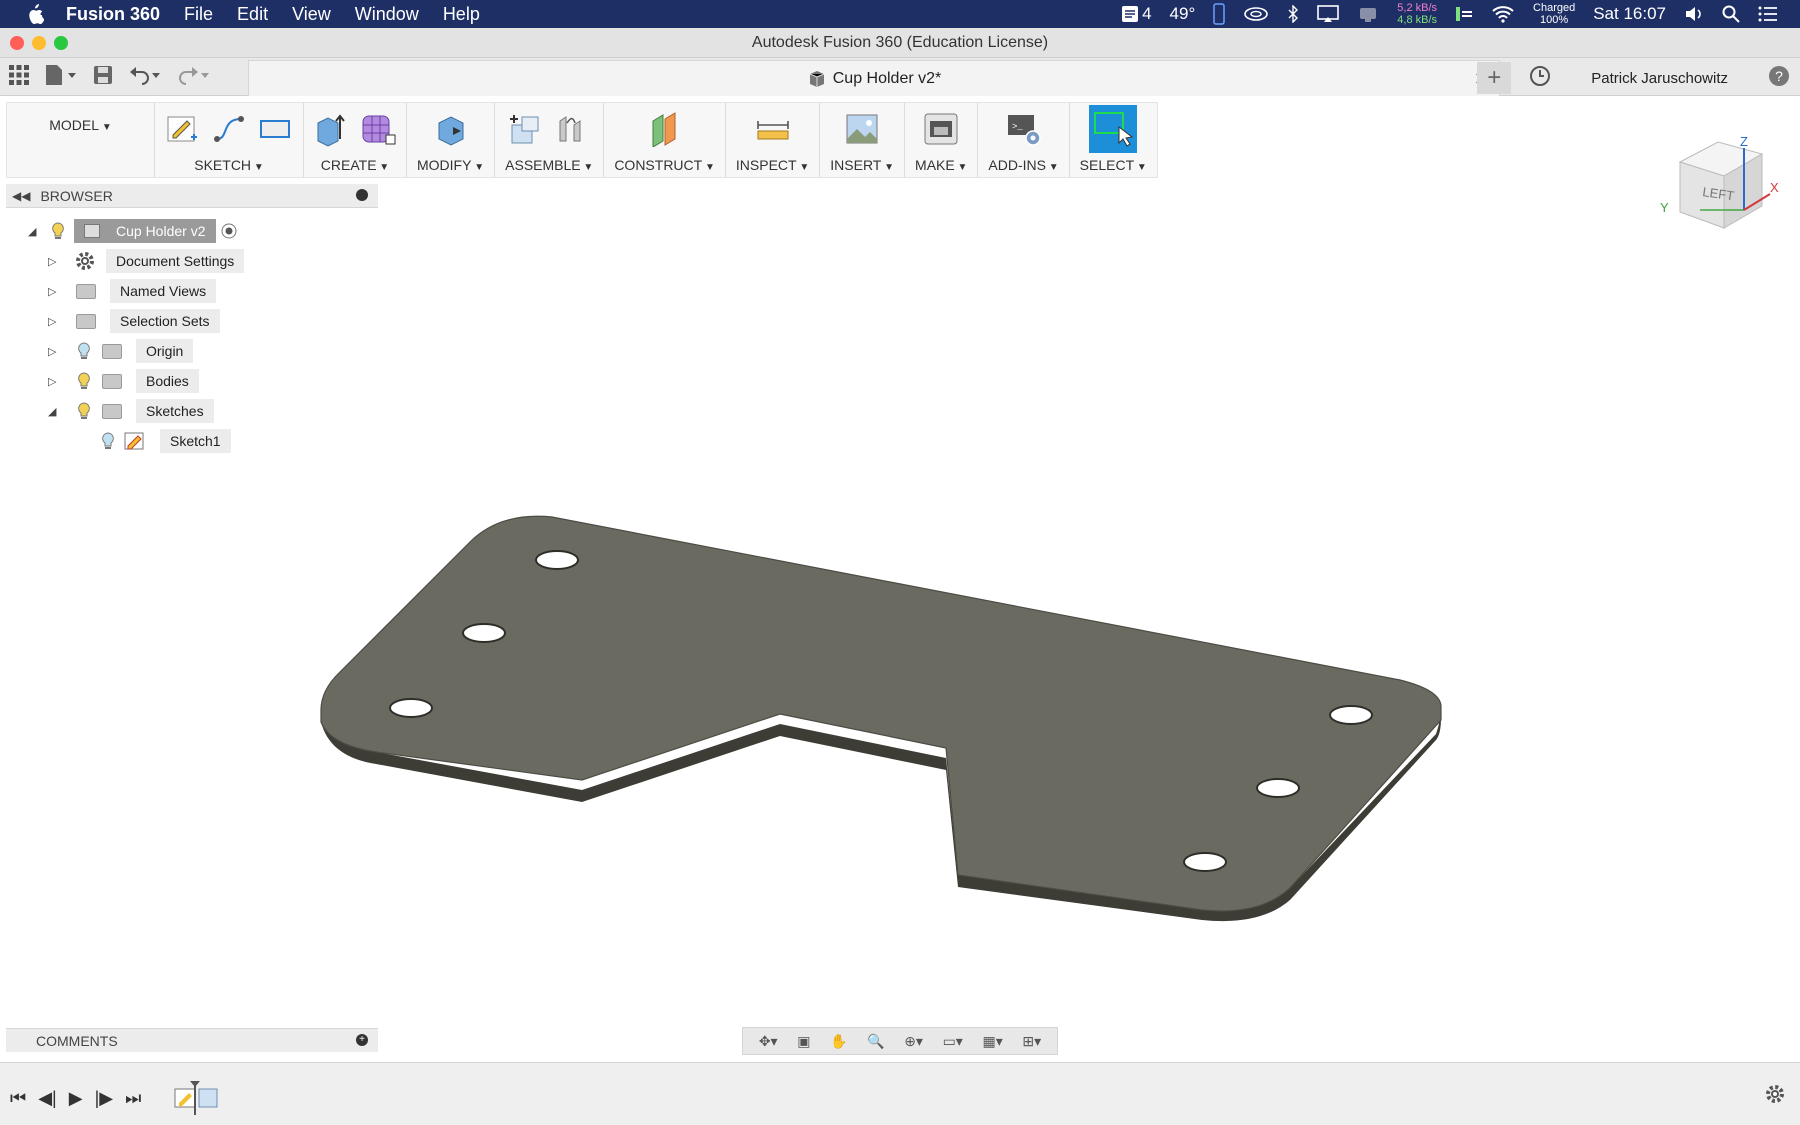 The width and height of the screenshot is (1800, 1125). What do you see at coordinates (198, 14) in the screenshot?
I see `menu-file: File` at bounding box center [198, 14].